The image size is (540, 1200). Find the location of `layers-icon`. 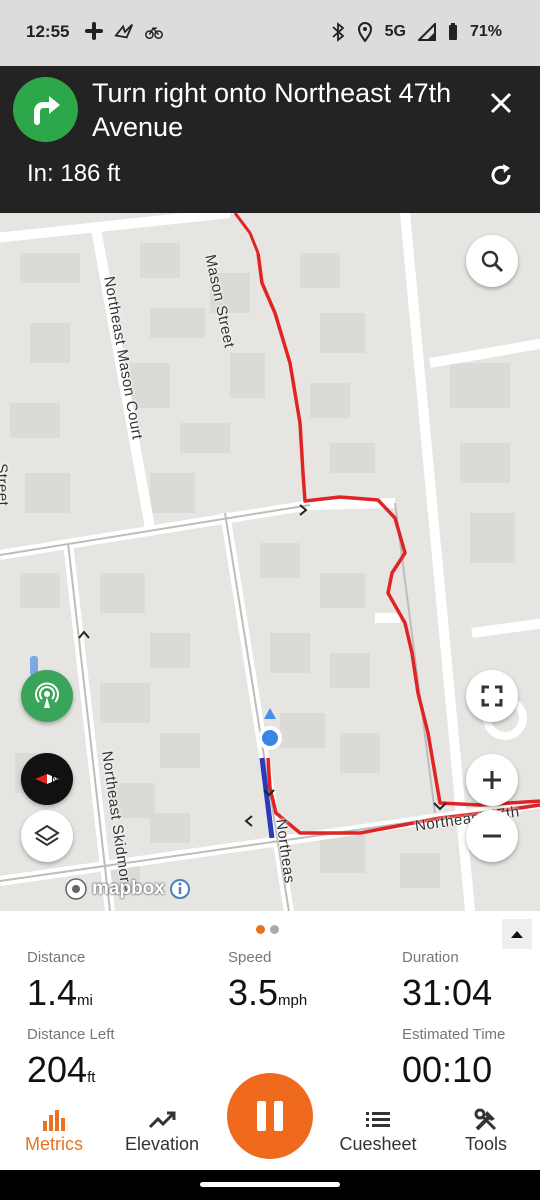

layers-icon is located at coordinates (47, 836).